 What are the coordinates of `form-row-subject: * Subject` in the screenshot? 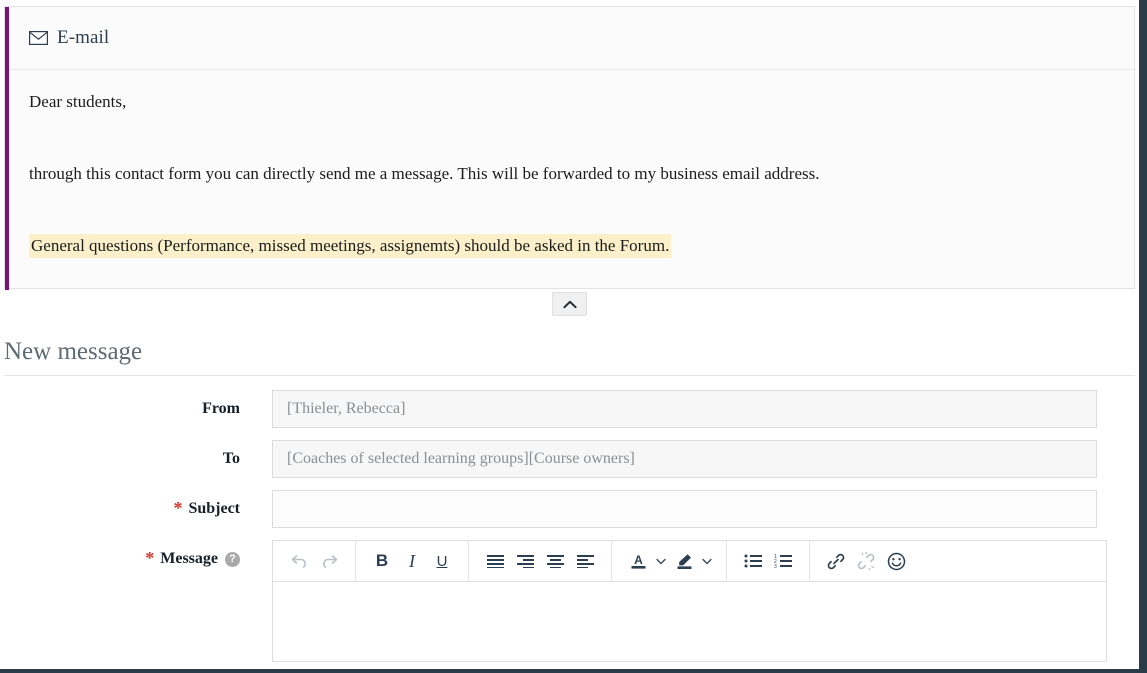 It's located at (569, 509).